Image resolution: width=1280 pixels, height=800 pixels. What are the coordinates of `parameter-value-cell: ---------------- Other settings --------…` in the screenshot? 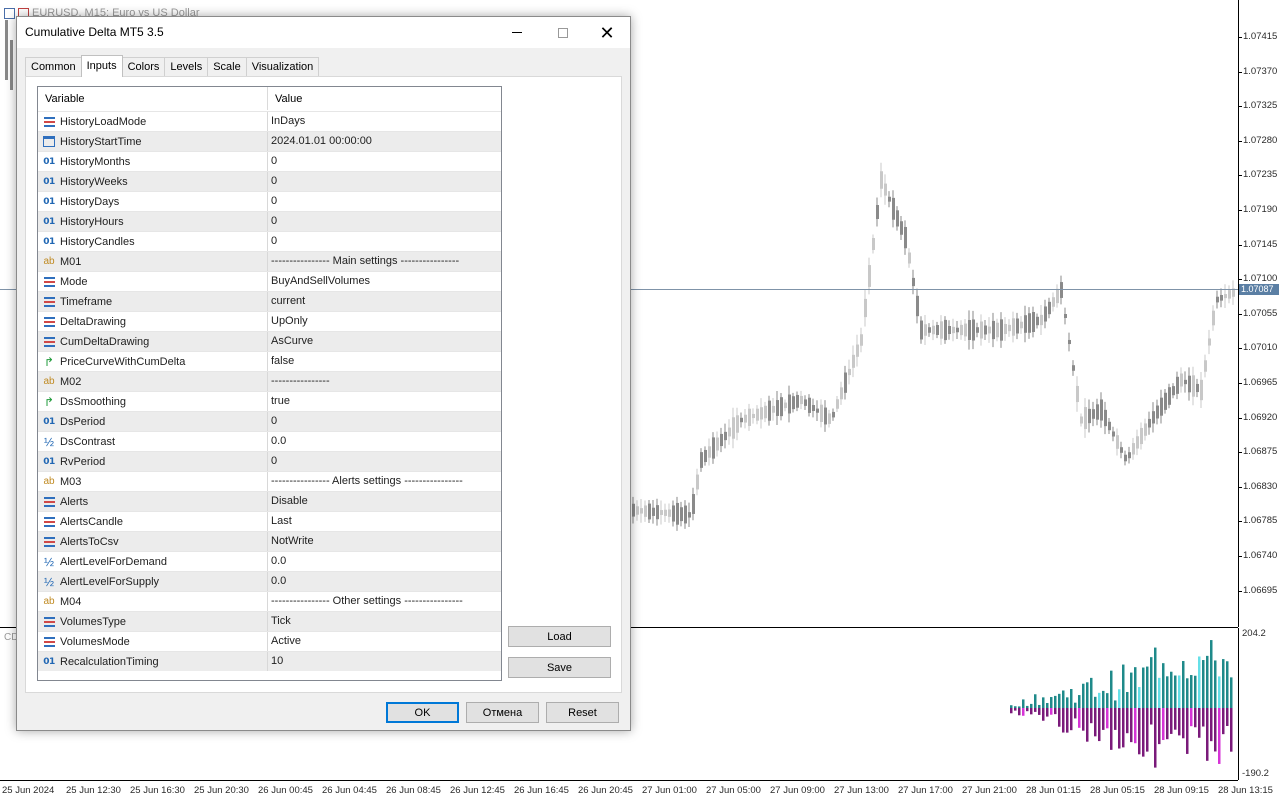 It's located at (384, 601).